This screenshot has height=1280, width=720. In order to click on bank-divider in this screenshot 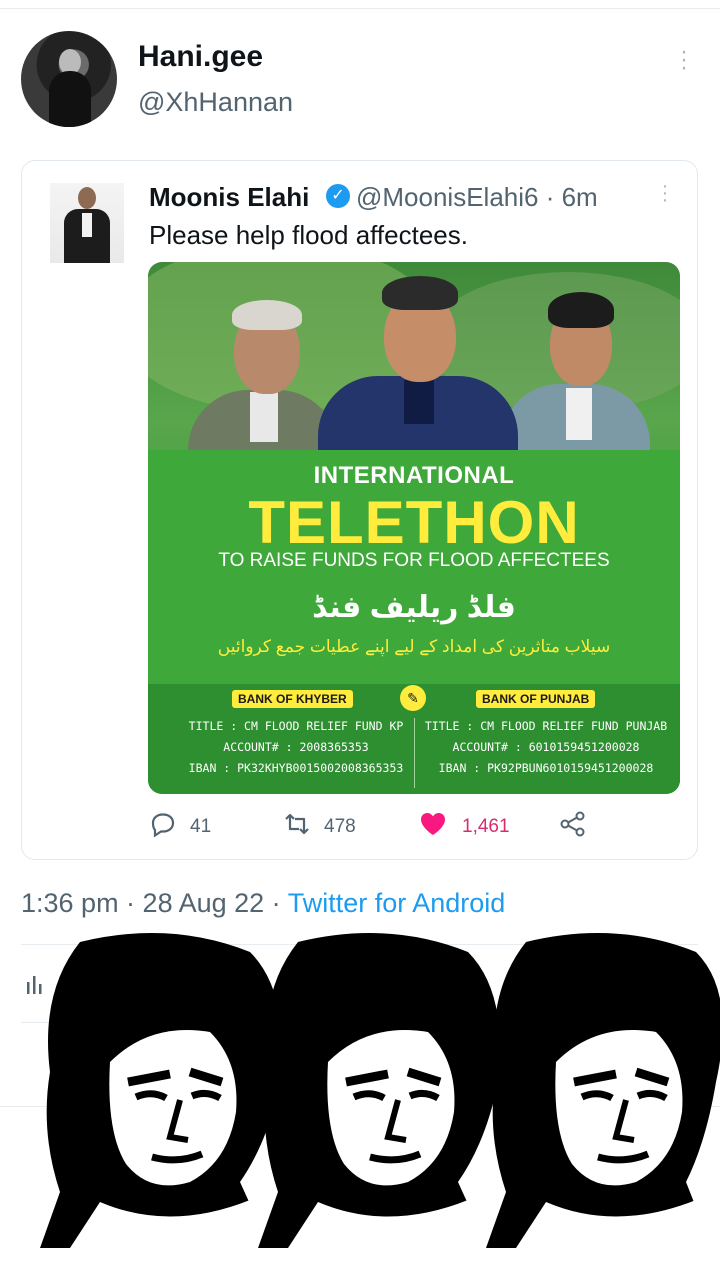, I will do `click(414, 753)`.